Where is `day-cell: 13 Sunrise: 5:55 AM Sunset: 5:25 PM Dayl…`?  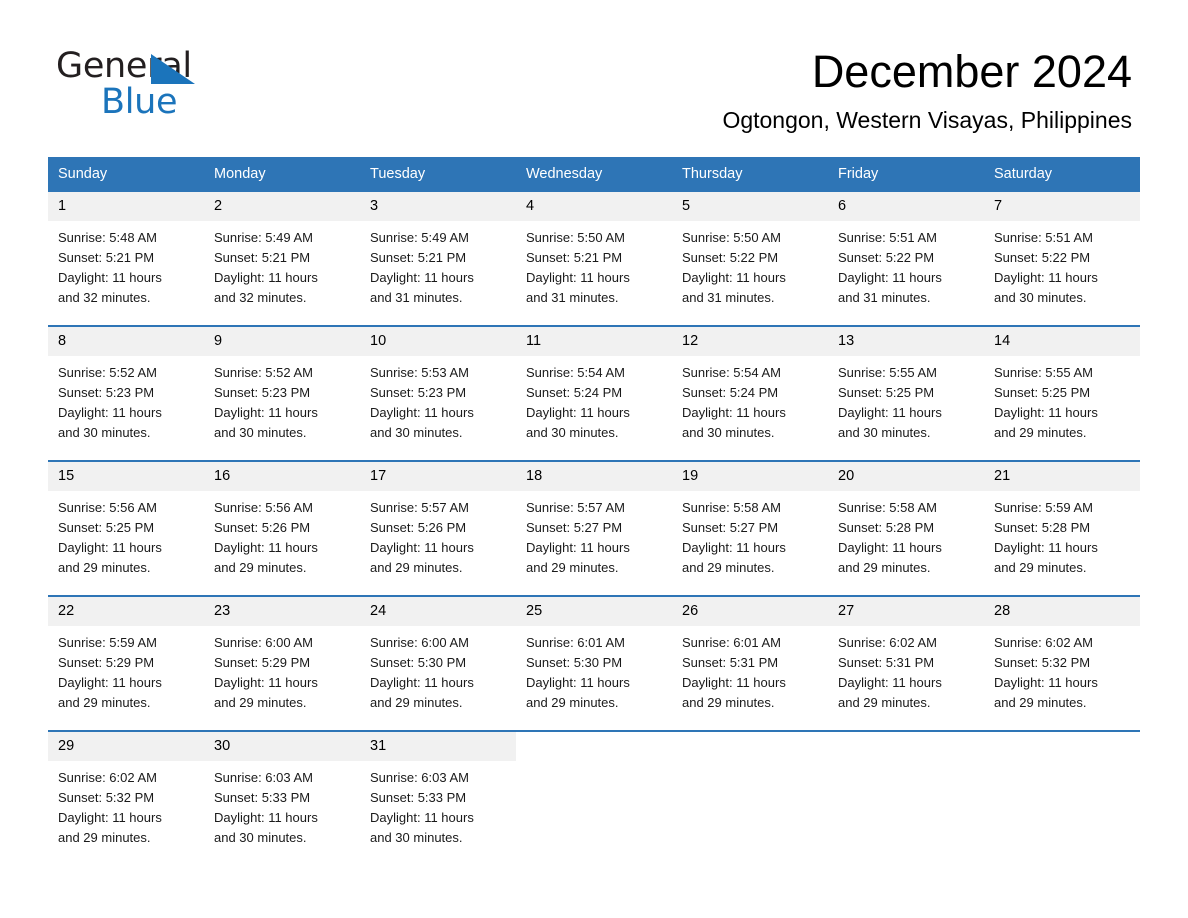
day-cell: 13 Sunrise: 5:55 AM Sunset: 5:25 PM Dayl… is located at coordinates (906, 393).